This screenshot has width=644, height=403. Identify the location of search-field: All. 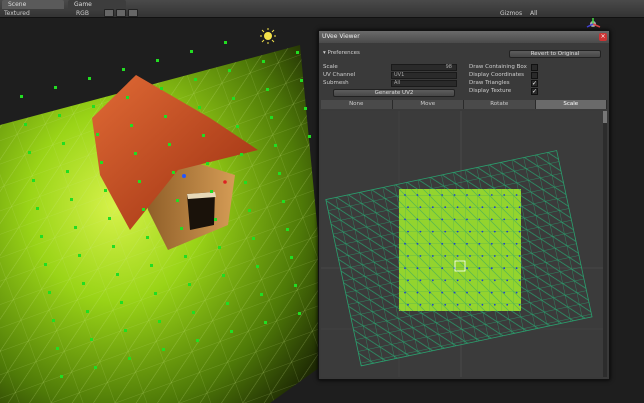
(533, 13).